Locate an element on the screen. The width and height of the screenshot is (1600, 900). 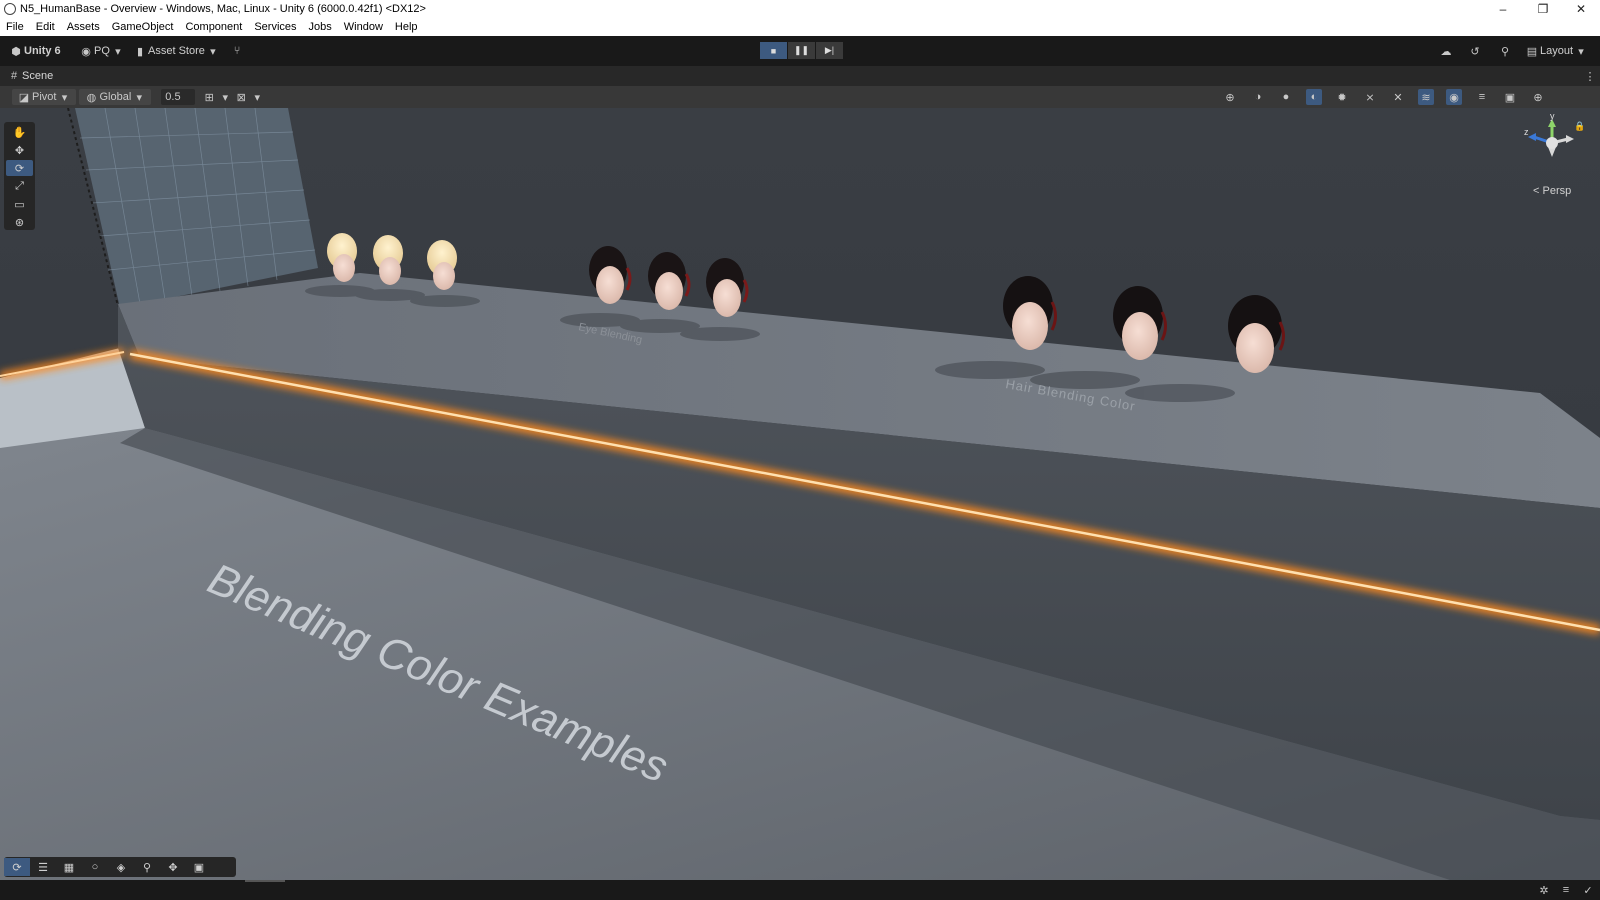
minimize-button: – is located at coordinates (1503, 9).